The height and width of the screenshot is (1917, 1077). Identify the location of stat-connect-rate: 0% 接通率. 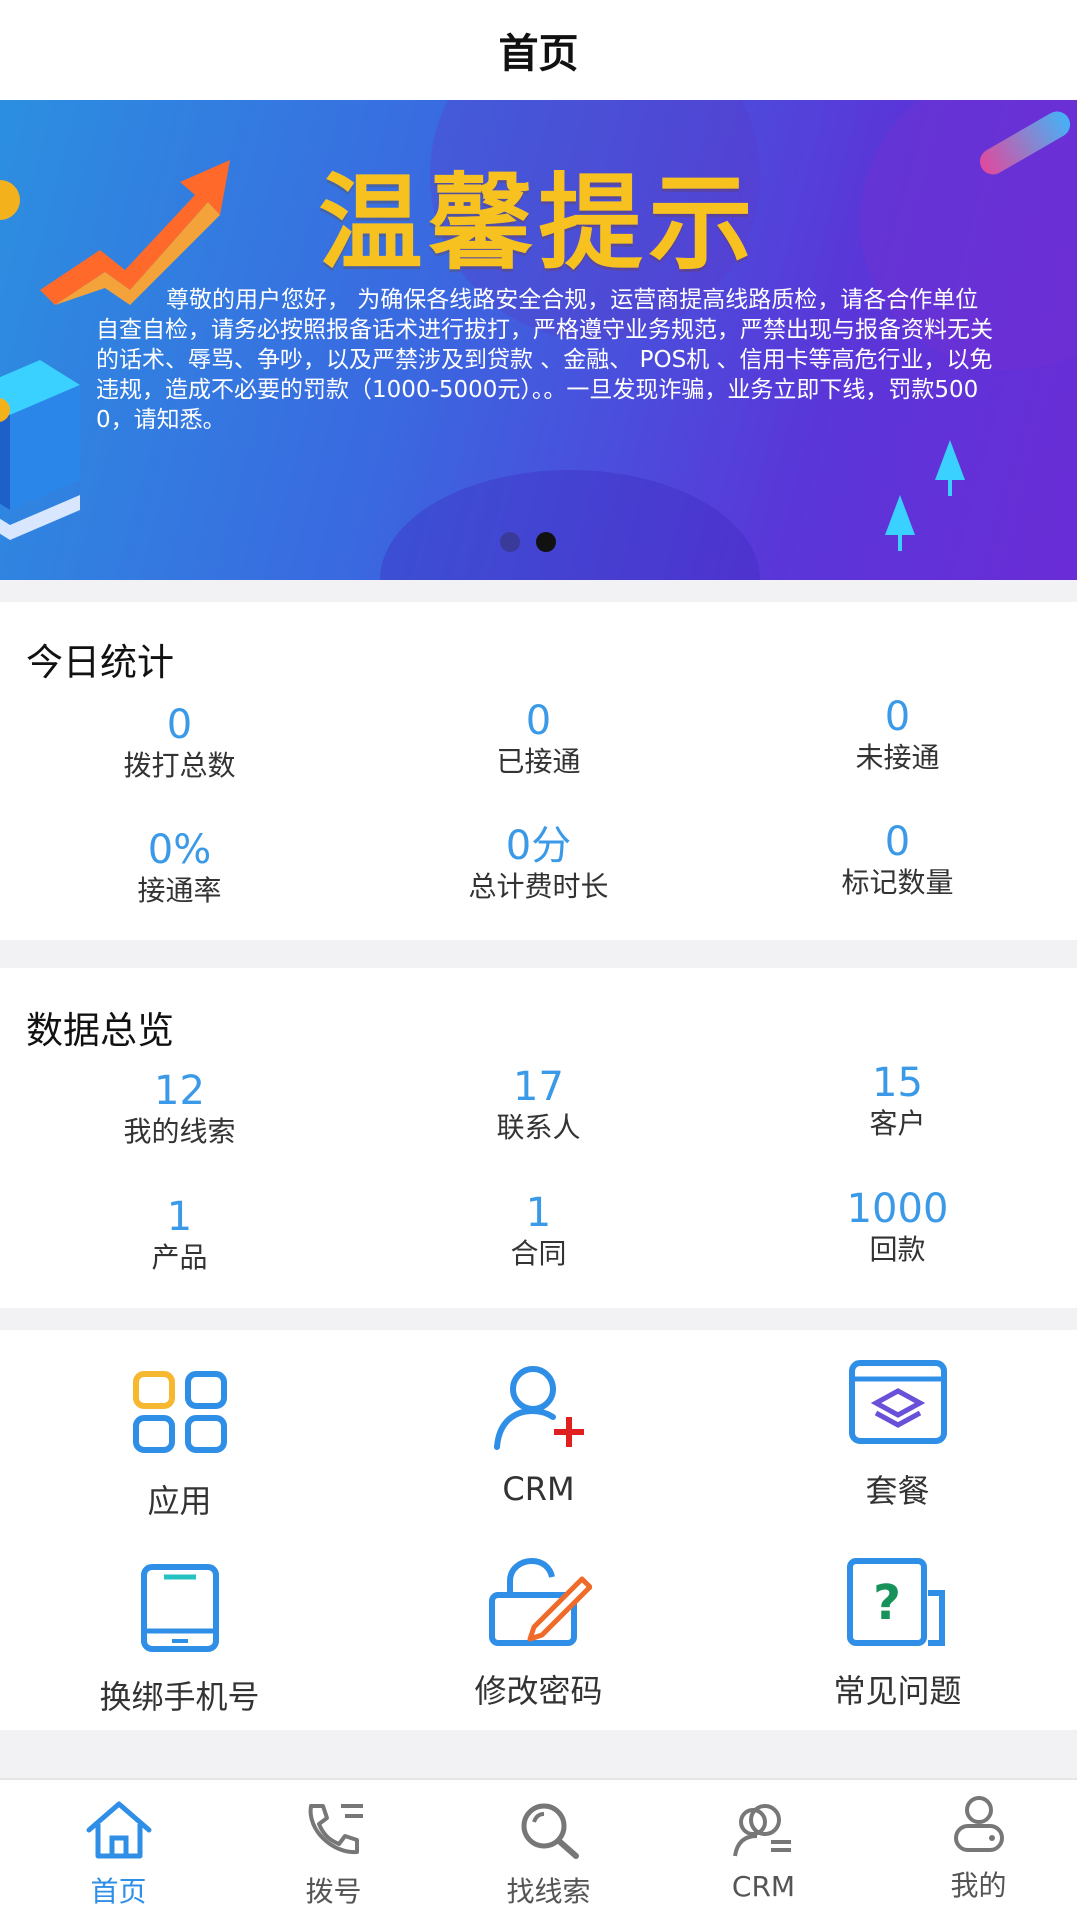
(179, 868).